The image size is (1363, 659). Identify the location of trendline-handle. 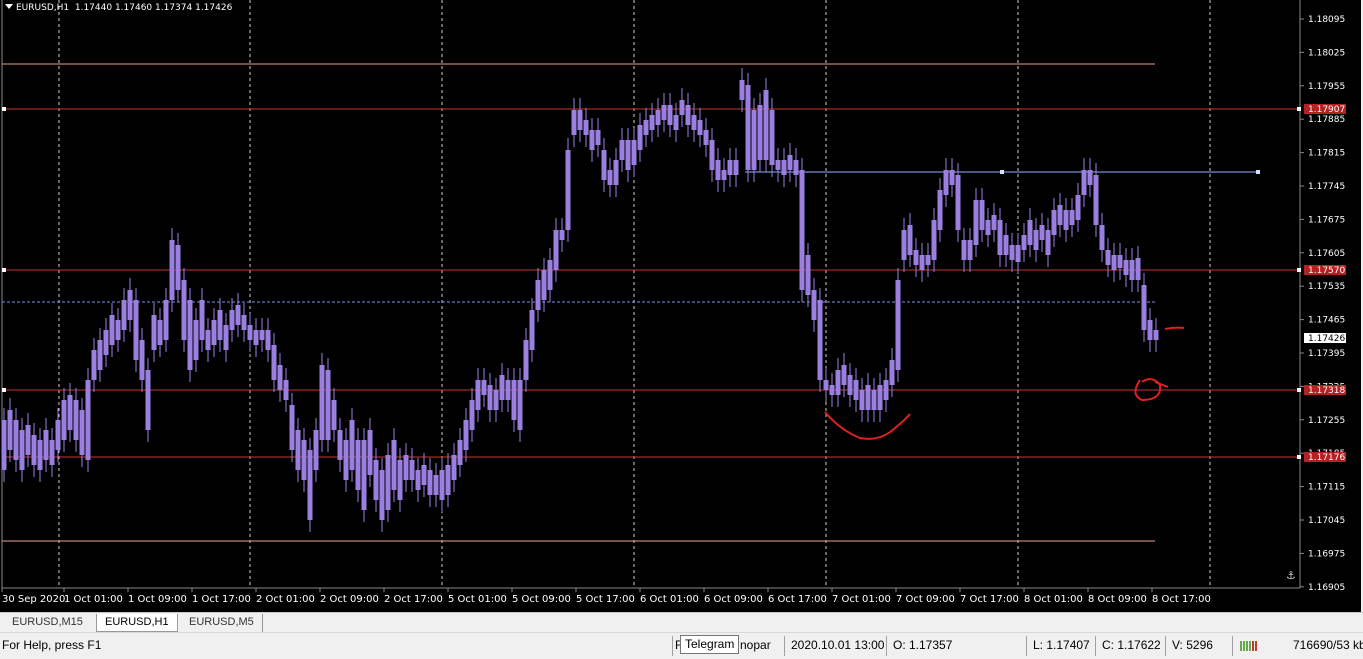
(1258, 172).